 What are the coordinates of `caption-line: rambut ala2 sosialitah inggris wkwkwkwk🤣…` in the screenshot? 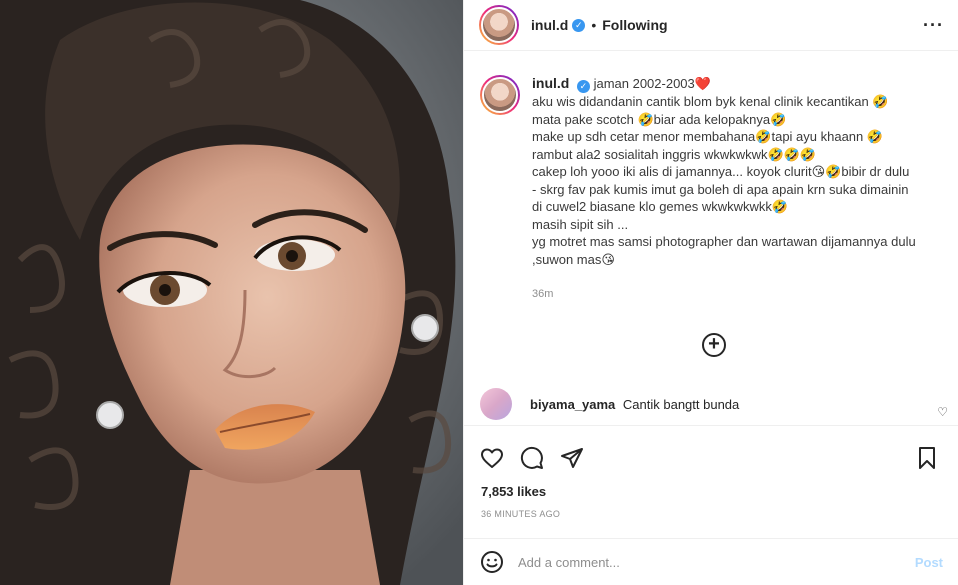 It's located at (674, 154).